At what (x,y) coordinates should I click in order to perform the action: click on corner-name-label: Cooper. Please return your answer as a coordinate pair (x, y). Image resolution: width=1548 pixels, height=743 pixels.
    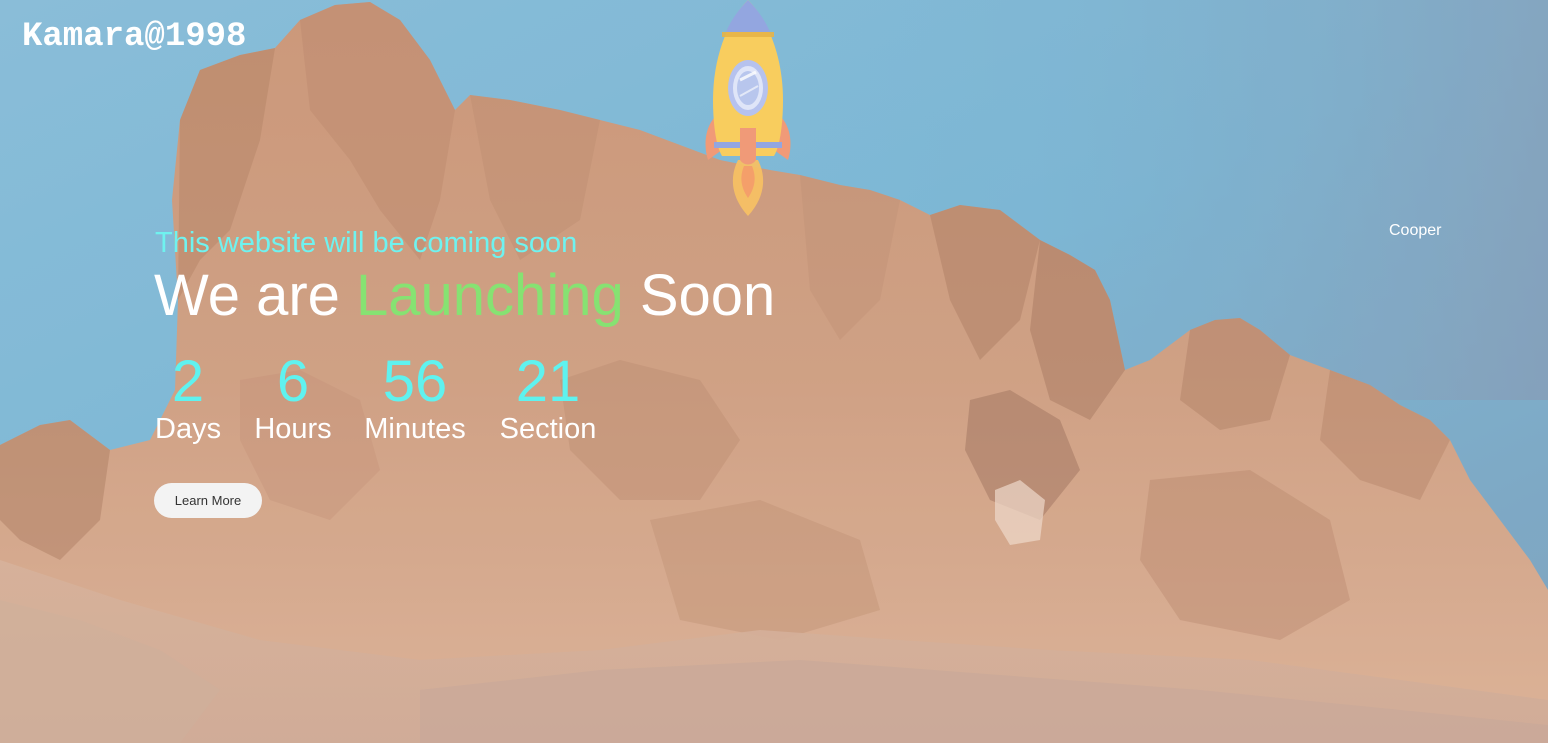
    Looking at the image, I should click on (1415, 230).